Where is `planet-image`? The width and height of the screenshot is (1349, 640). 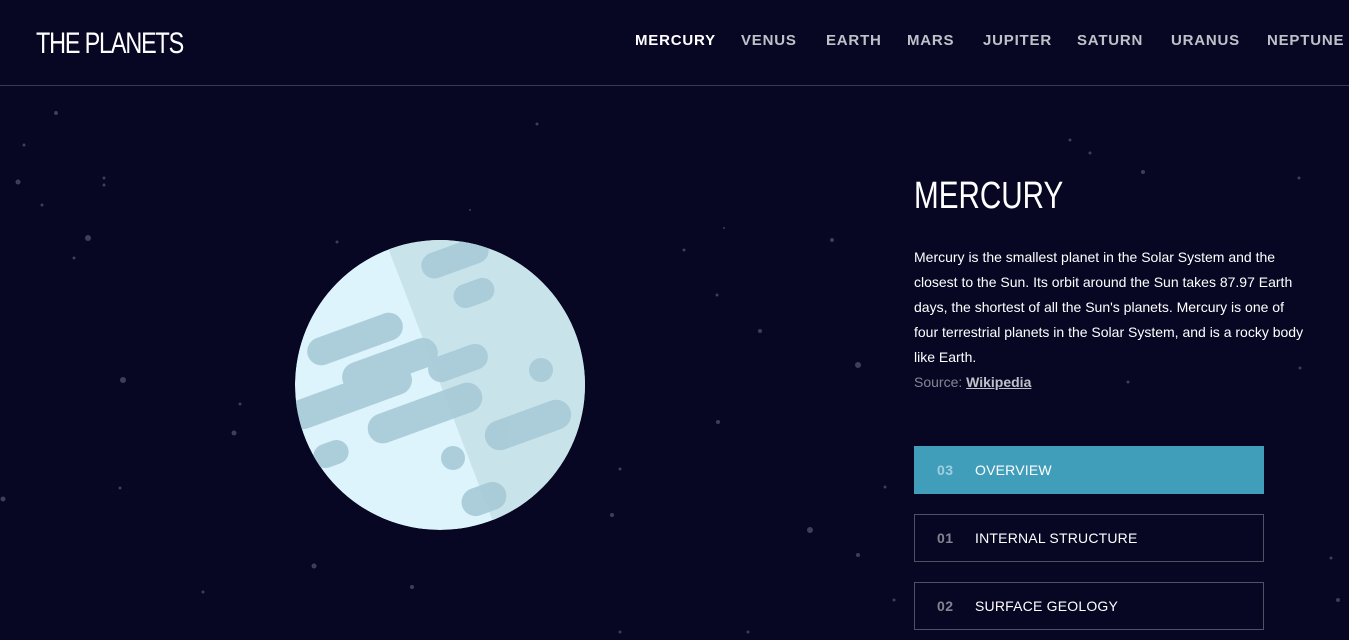
planet-image is located at coordinates (440, 385).